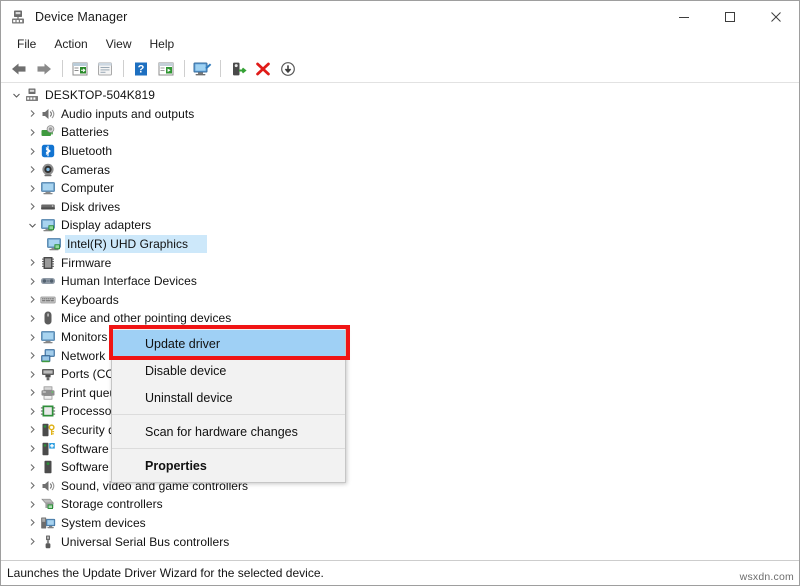 The width and height of the screenshot is (800, 586). Describe the element at coordinates (228, 370) in the screenshot. I see `context-menu-item-disable-device: Disable device` at that location.